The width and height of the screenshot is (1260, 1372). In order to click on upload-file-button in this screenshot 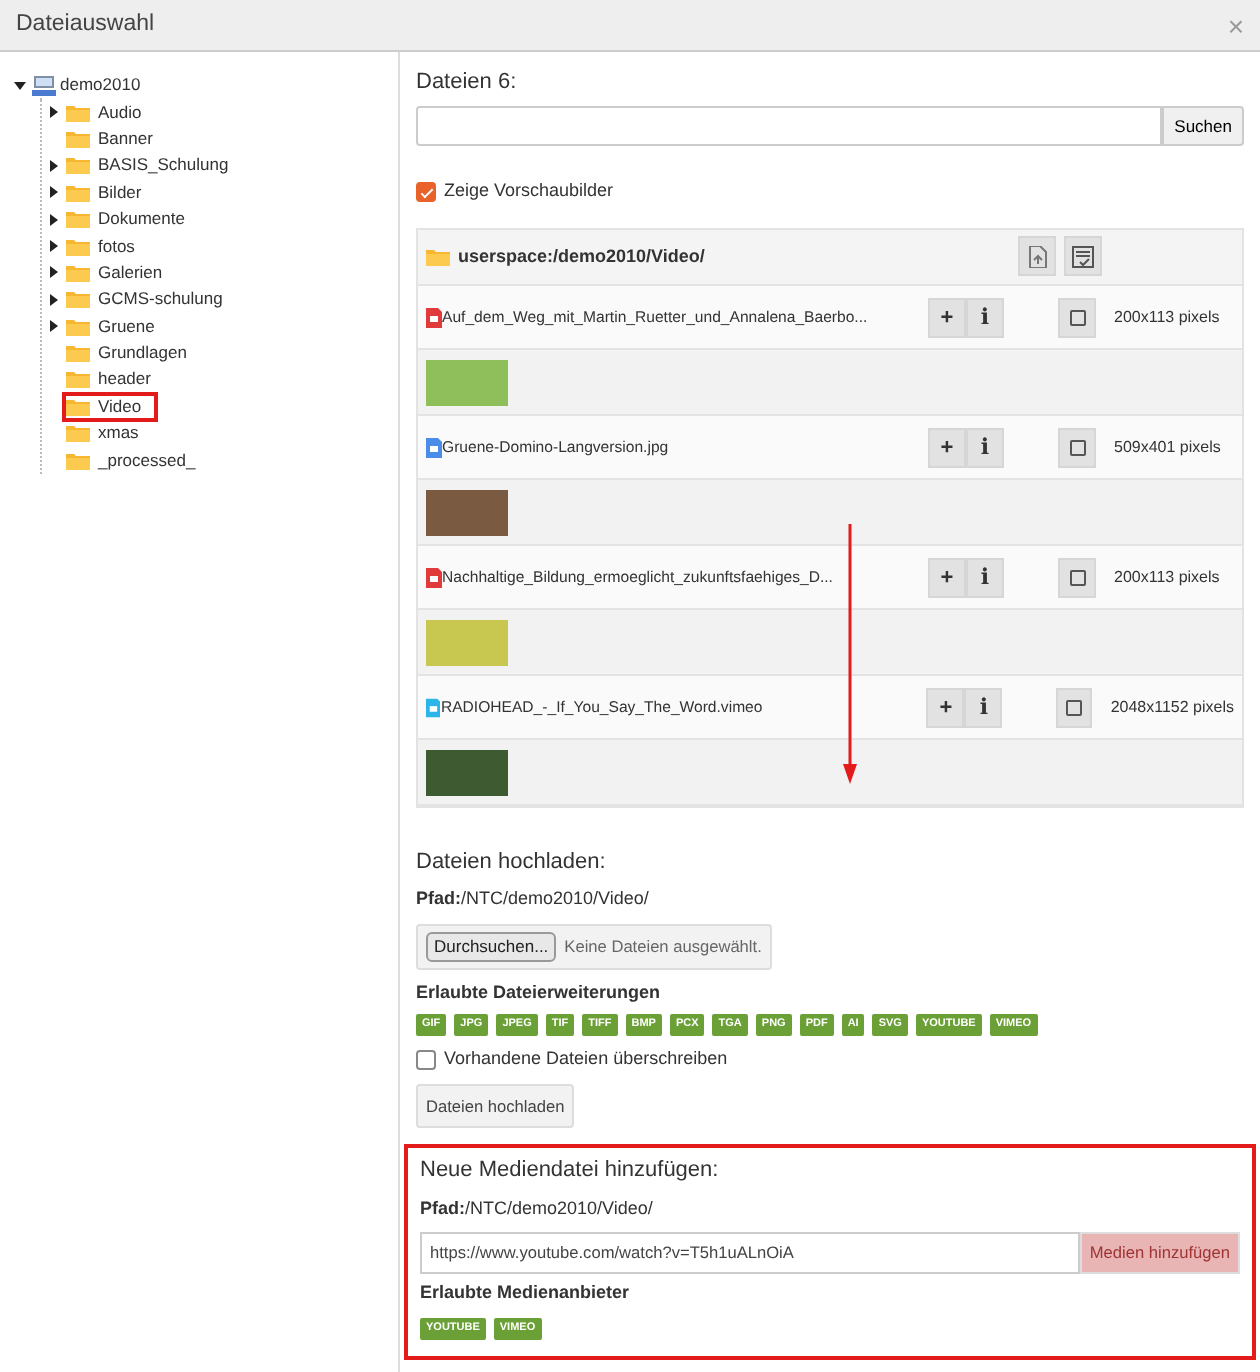, I will do `click(1037, 256)`.